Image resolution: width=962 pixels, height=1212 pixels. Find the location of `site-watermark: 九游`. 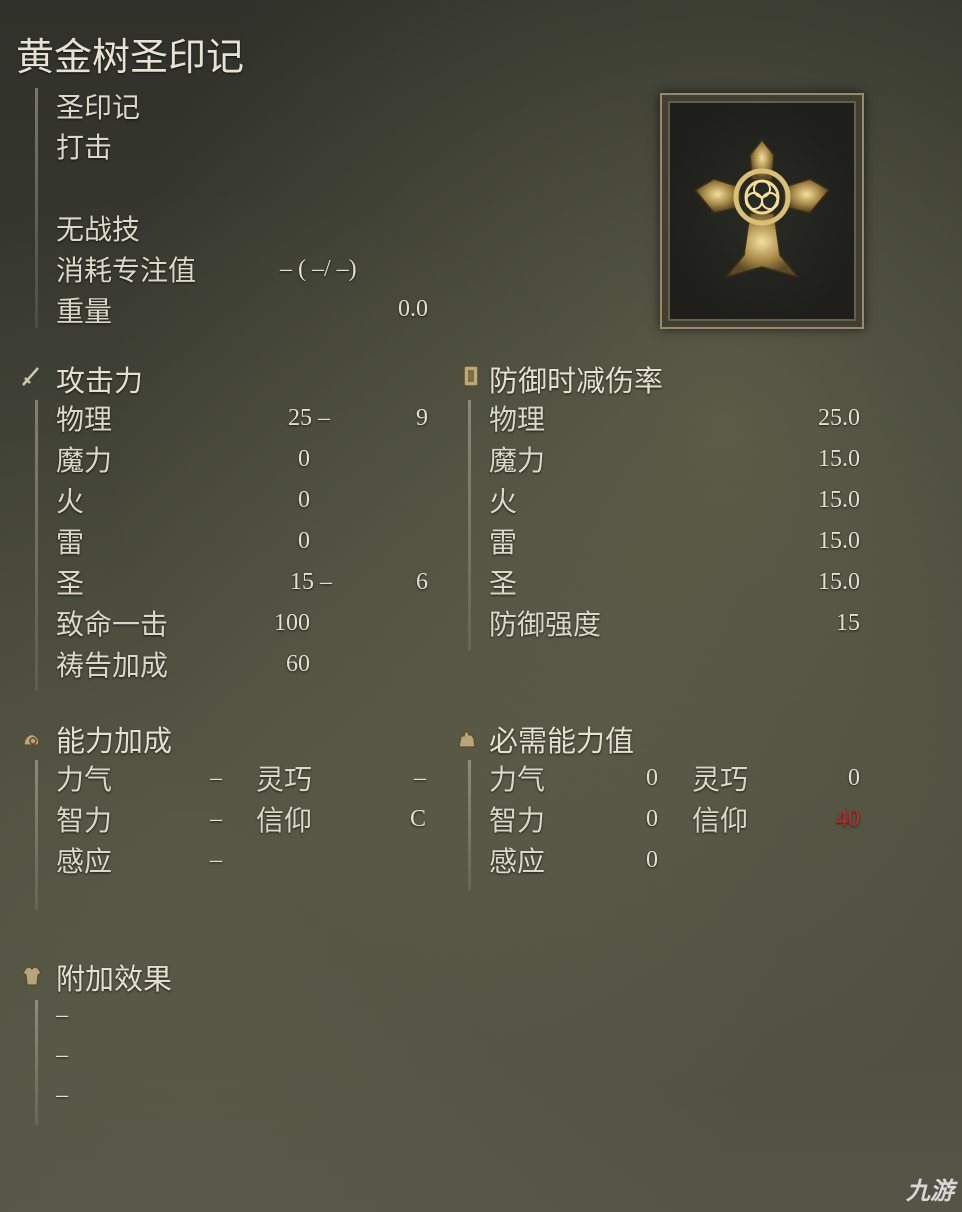

site-watermark: 九游 is located at coordinates (930, 1191).